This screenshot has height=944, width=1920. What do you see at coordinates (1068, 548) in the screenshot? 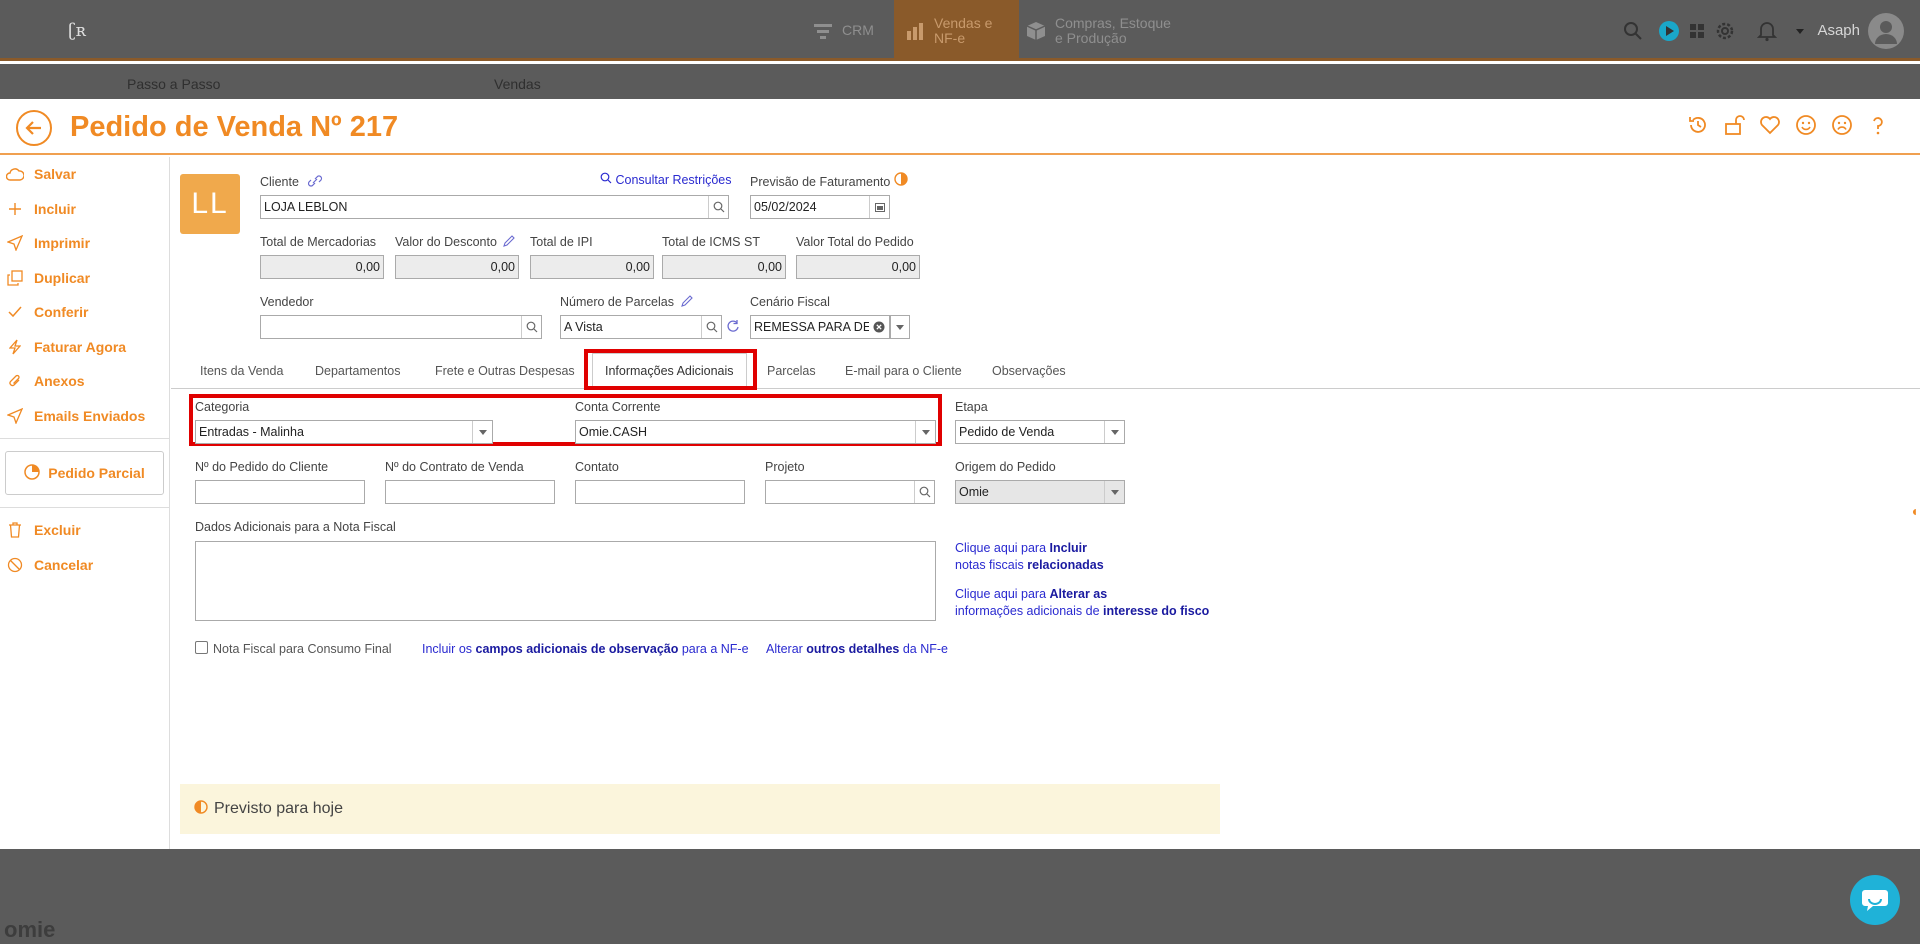
I see `link1-text-b: Incluir` at bounding box center [1068, 548].